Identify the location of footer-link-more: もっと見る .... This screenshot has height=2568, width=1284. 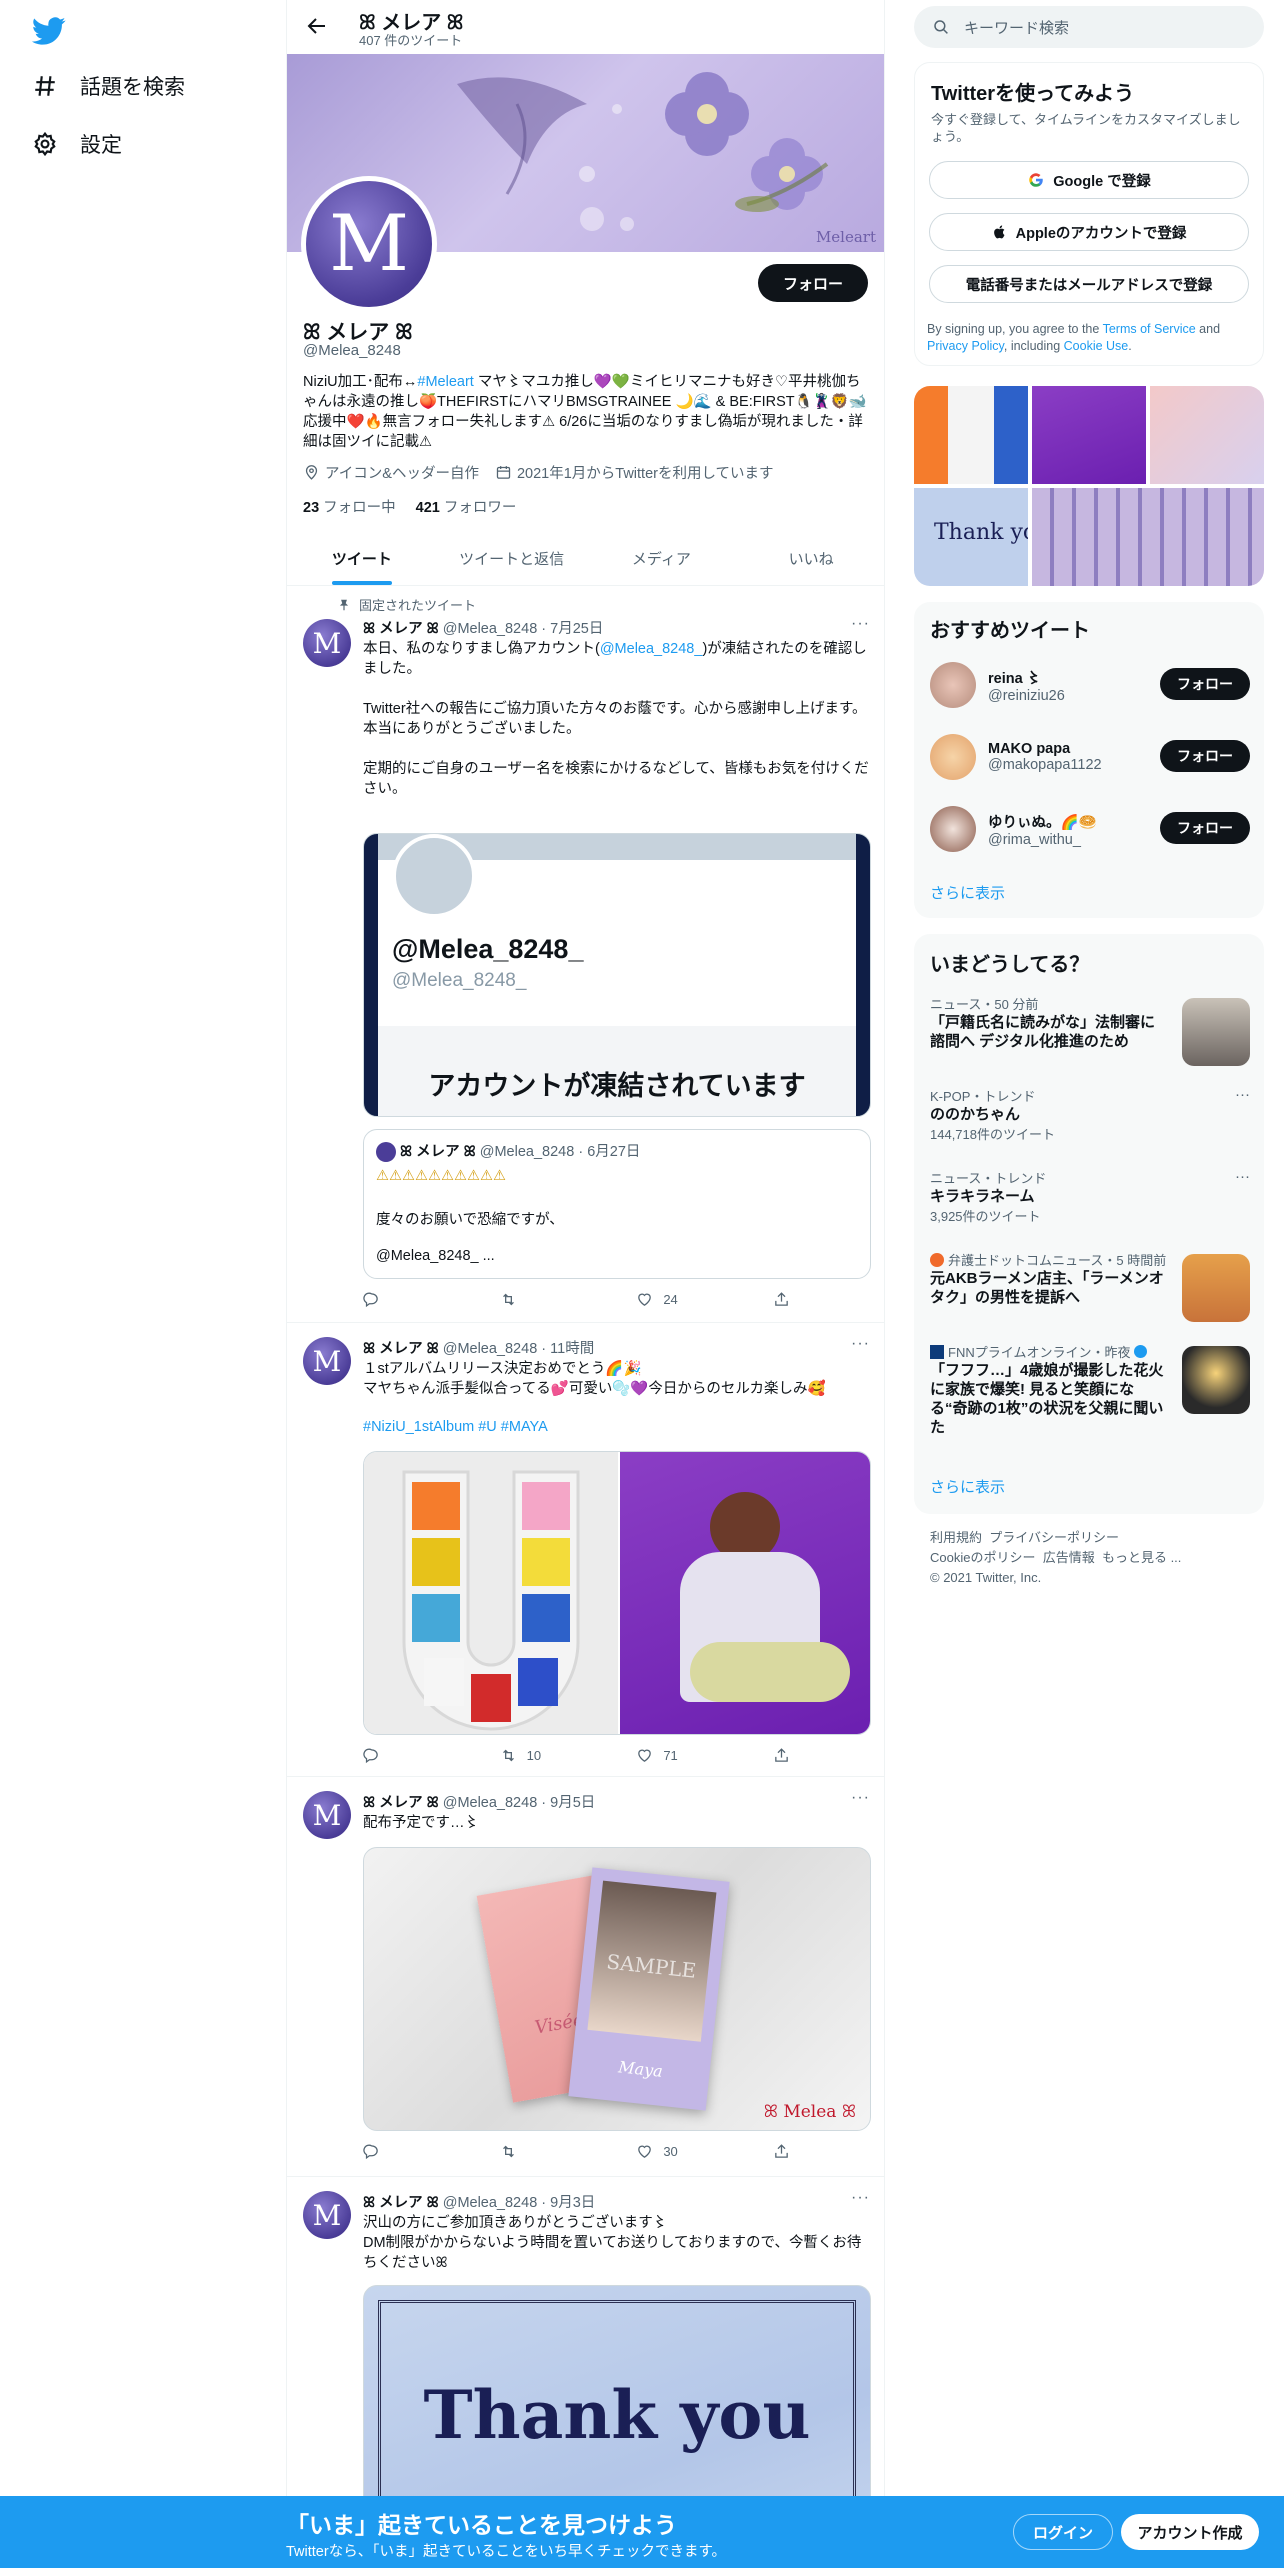
(1141, 1557).